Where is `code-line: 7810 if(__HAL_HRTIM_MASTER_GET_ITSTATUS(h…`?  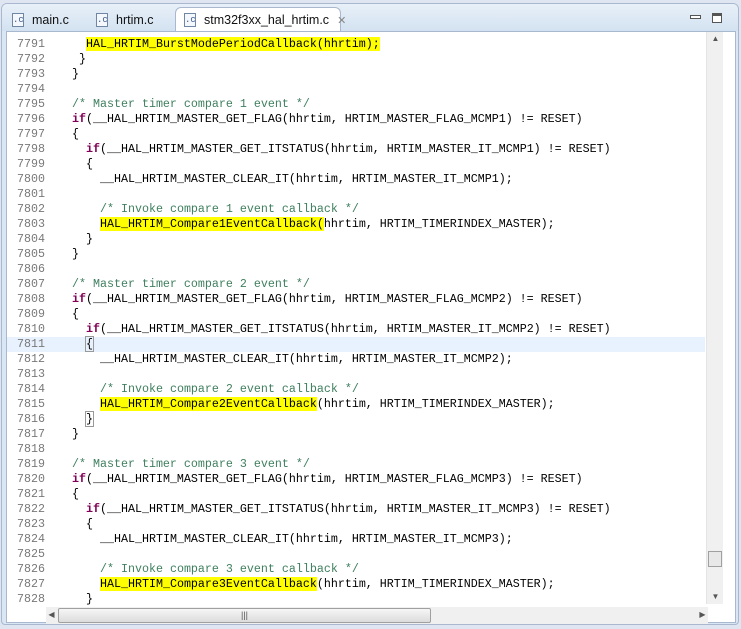 code-line: 7810 if(__HAL_HRTIM_MASTER_GET_ITSTATUS(h… is located at coordinates (356, 329).